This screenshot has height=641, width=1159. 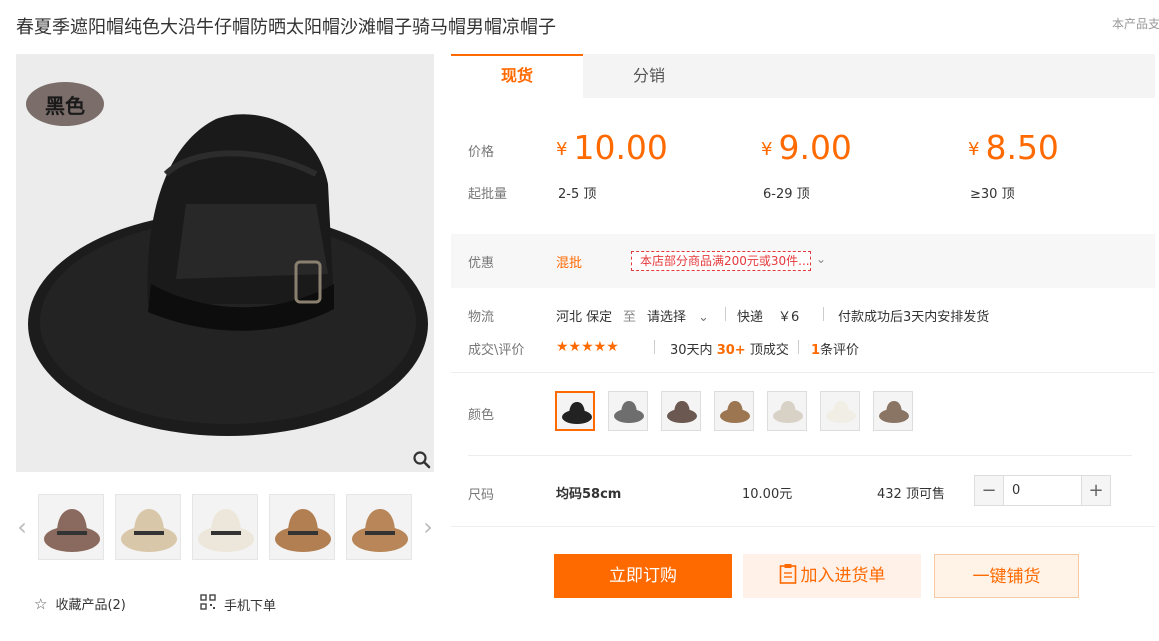 I want to click on destination-select: 请选择 ⌄, so click(x=678, y=315).